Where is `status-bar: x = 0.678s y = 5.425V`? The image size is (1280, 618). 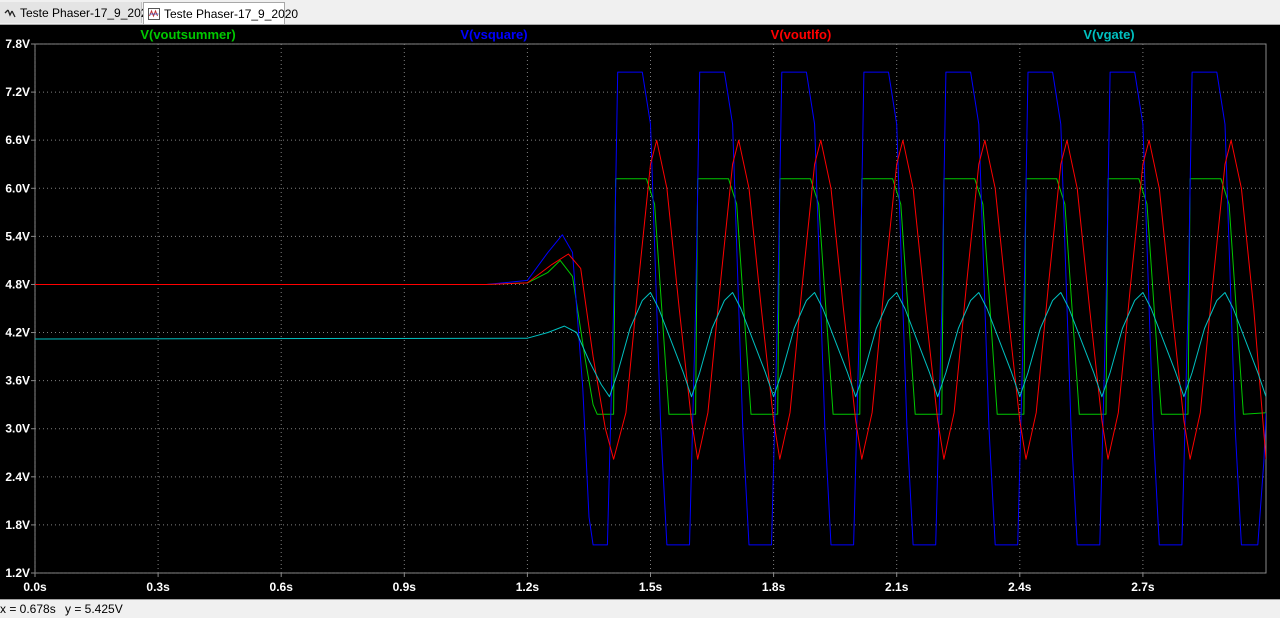 status-bar: x = 0.678s y = 5.425V is located at coordinates (640, 608).